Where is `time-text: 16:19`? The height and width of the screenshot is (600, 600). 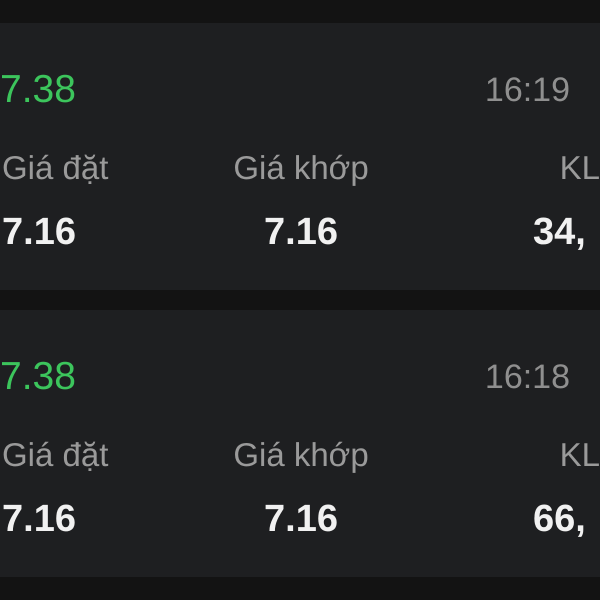
time-text: 16:19 is located at coordinates (527, 90).